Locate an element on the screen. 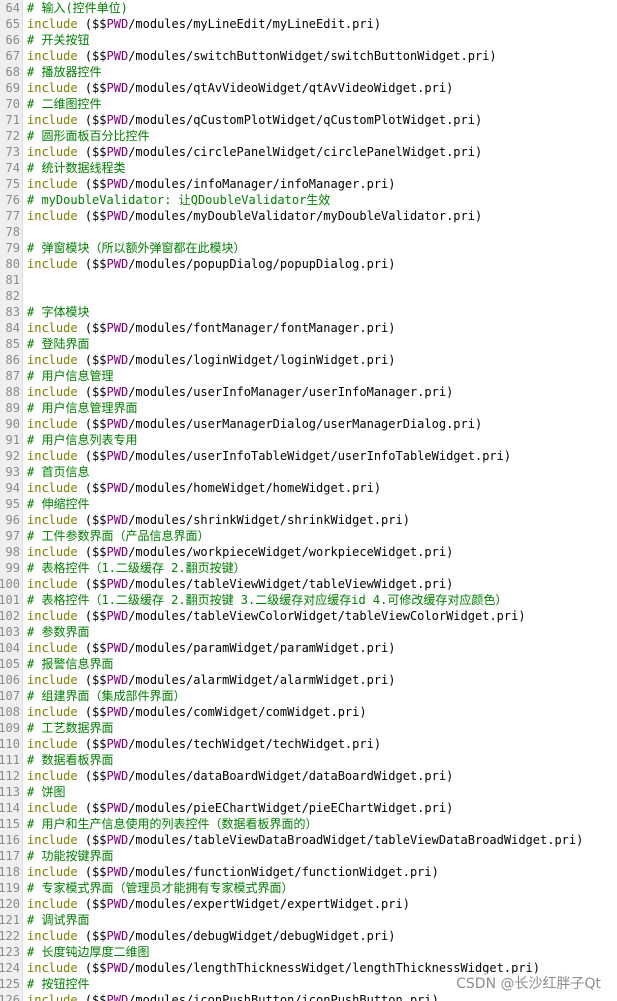  code-line: 72 # 圆形面板百分比控件 is located at coordinates (308, 136).